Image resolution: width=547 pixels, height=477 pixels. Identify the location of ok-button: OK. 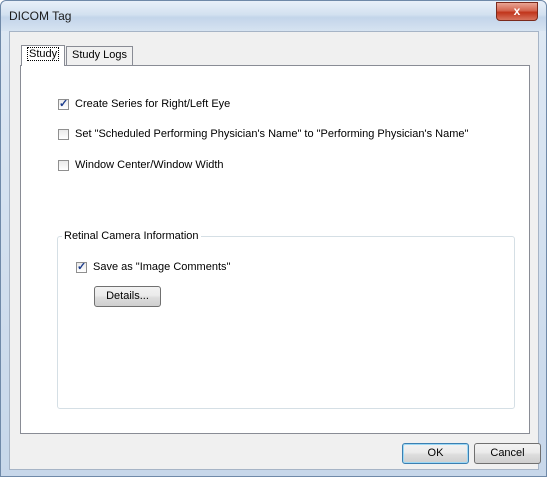
(435, 453).